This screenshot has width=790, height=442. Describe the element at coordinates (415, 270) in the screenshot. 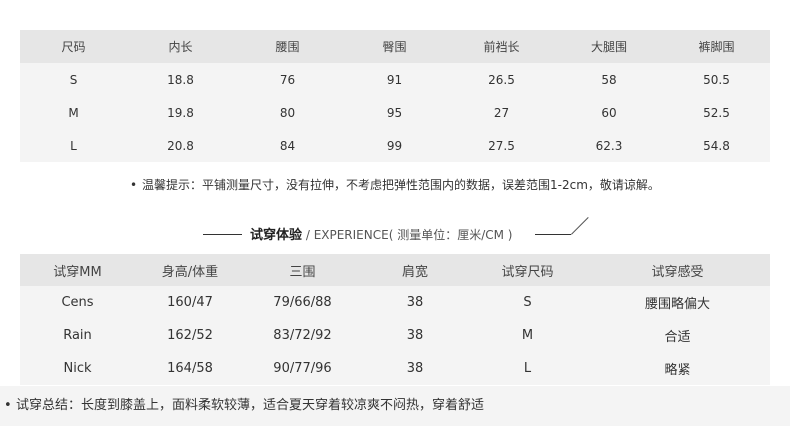

I see `try-header-shoulder: 肩宽` at that location.